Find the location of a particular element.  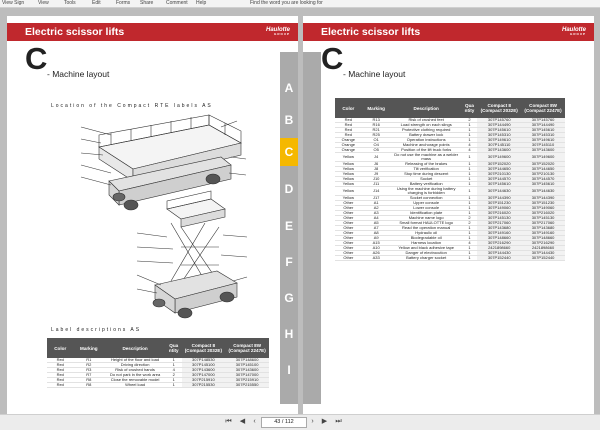

tab-d: D is located at coordinates (289, 189).